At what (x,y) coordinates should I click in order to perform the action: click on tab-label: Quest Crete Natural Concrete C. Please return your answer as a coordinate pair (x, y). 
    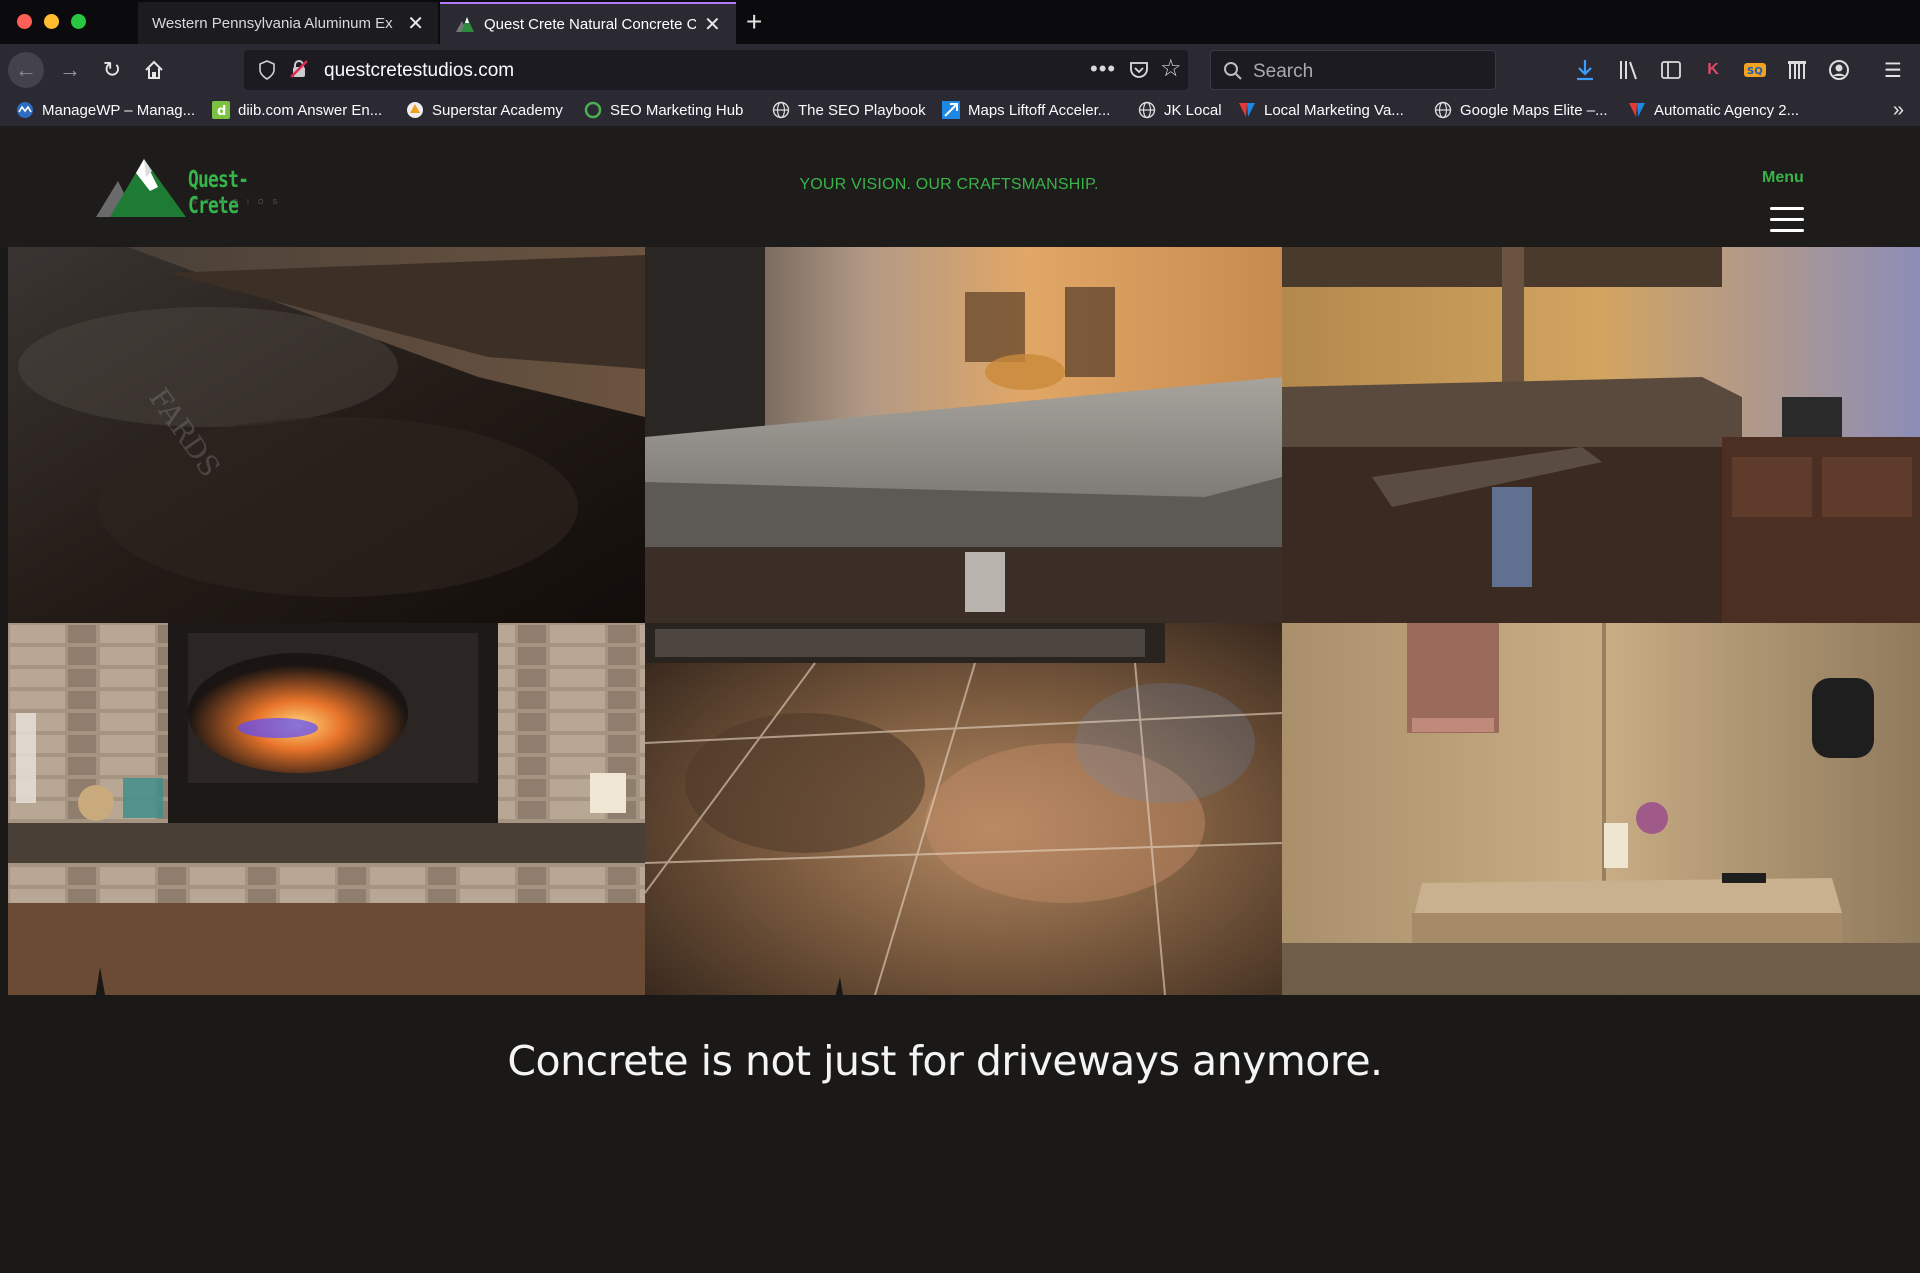
    Looking at the image, I should click on (590, 24).